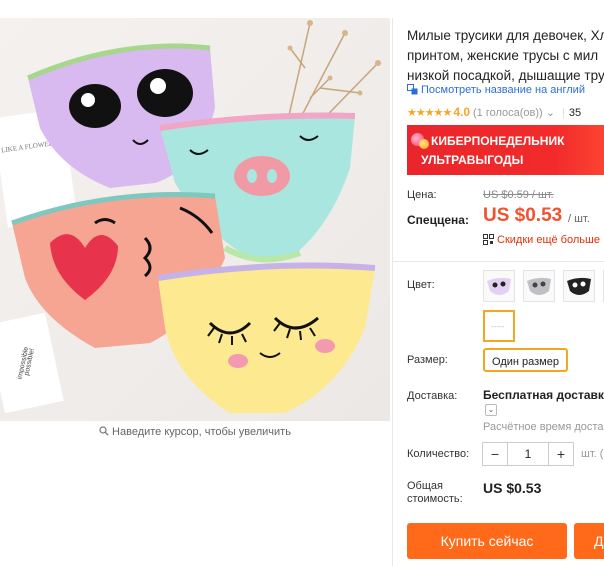  I want to click on quantity-available: шт. (2, so click(592, 454).